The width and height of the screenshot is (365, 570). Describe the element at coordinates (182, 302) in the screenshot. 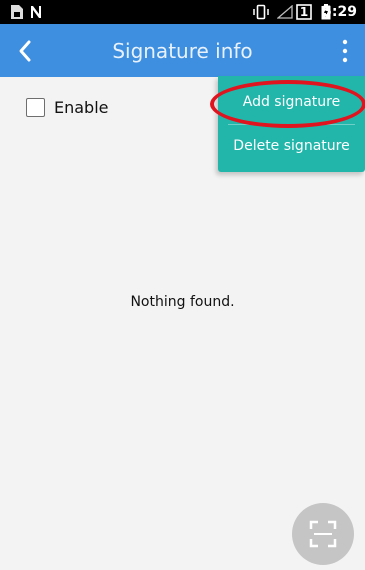

I see `empty-state-text: Nothing found.` at that location.